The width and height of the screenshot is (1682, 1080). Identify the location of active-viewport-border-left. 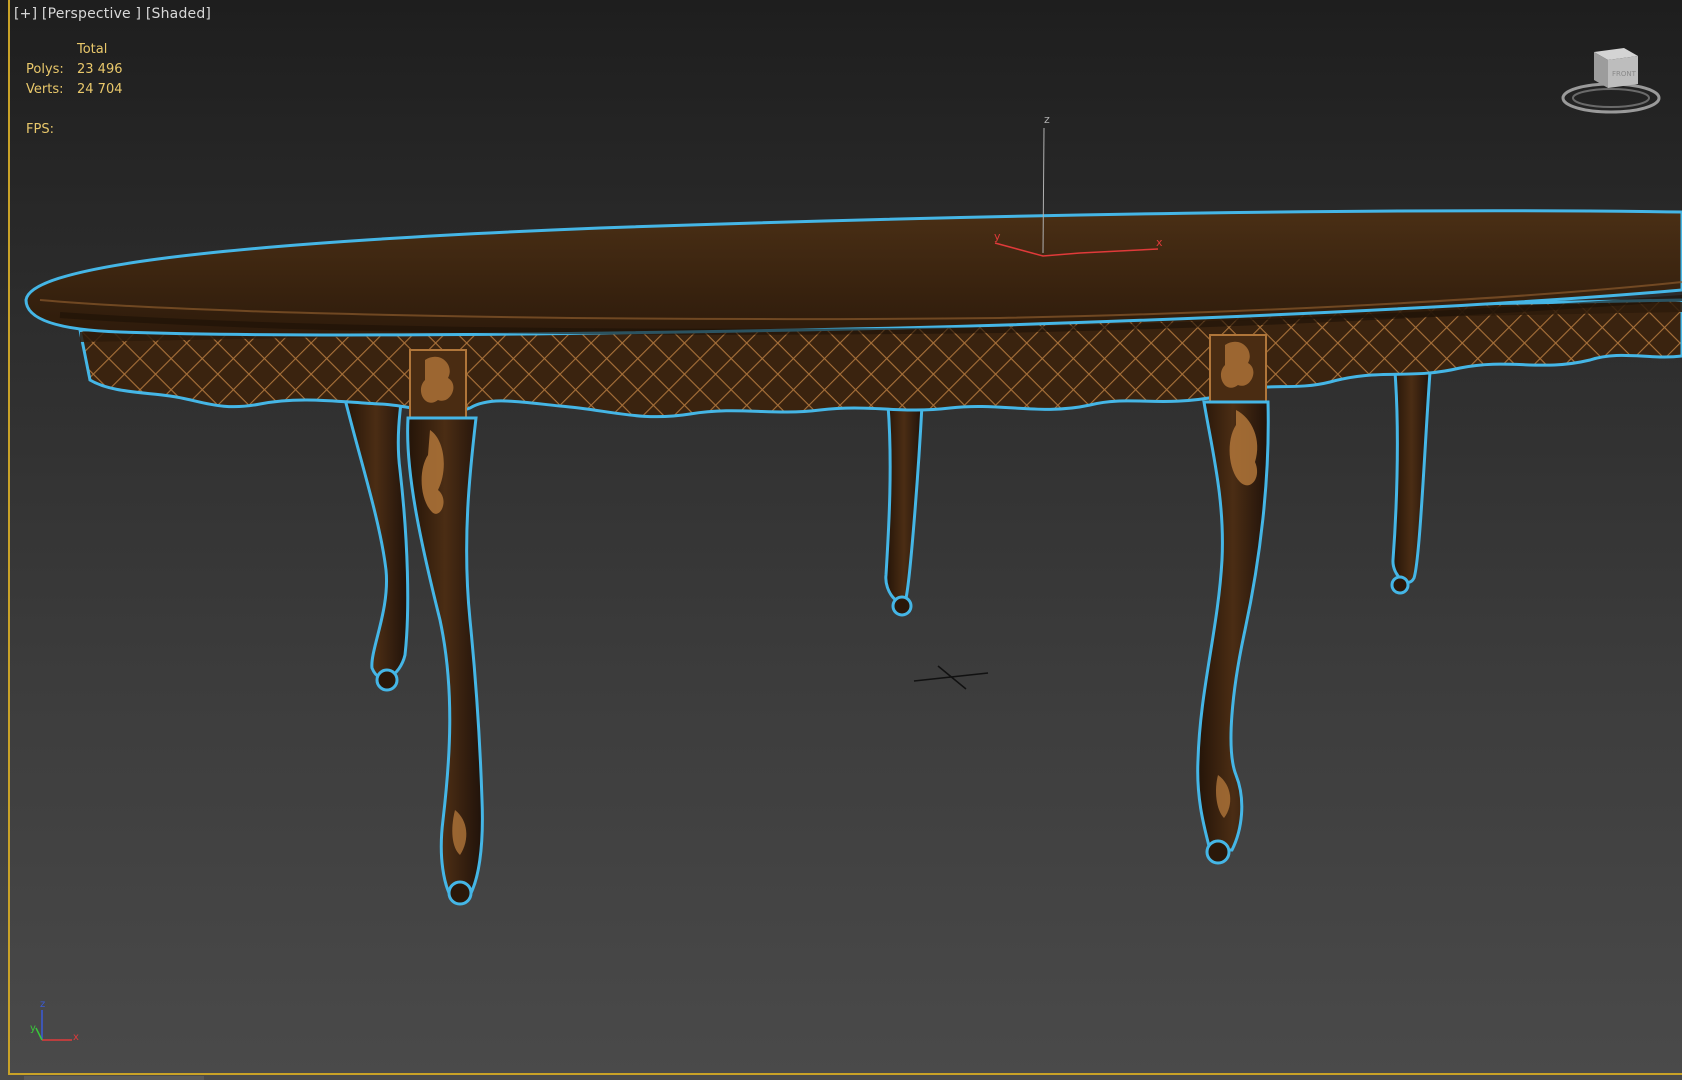
(9, 537).